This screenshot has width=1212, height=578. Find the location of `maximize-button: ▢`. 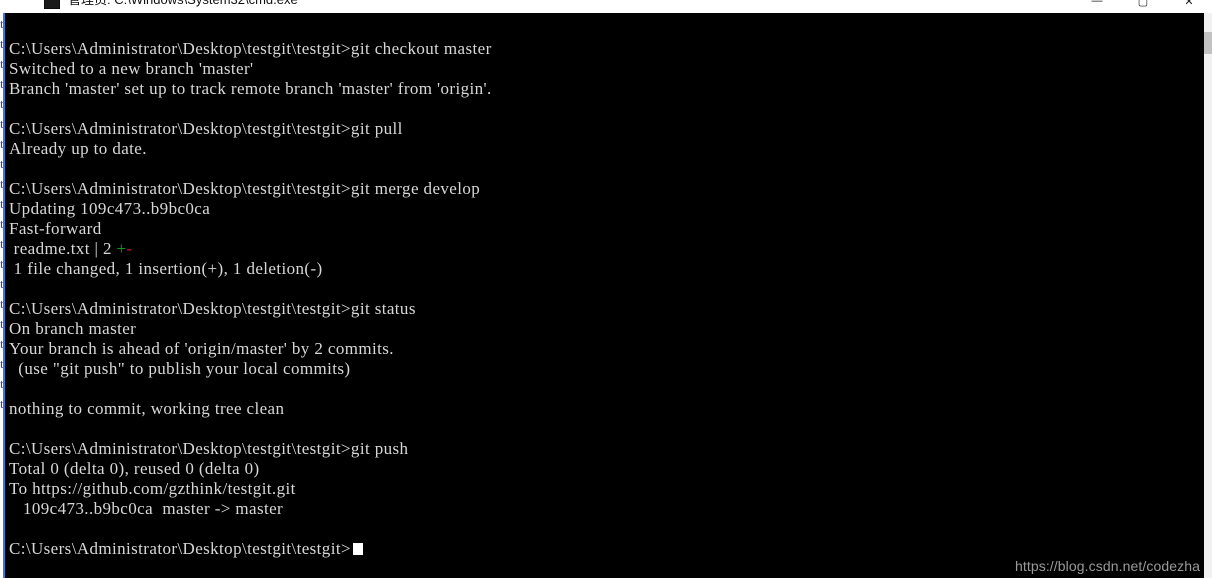

maximize-button: ▢ is located at coordinates (1143, 5).